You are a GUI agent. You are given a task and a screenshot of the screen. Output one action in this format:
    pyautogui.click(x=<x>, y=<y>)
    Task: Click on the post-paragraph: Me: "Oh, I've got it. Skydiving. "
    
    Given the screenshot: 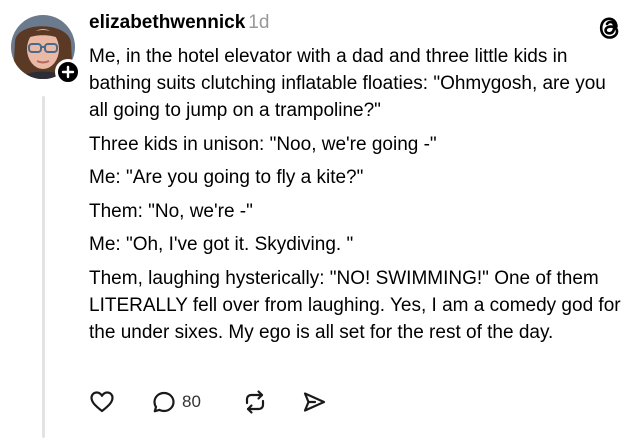 What is the action you would take?
    pyautogui.click(x=221, y=244)
    